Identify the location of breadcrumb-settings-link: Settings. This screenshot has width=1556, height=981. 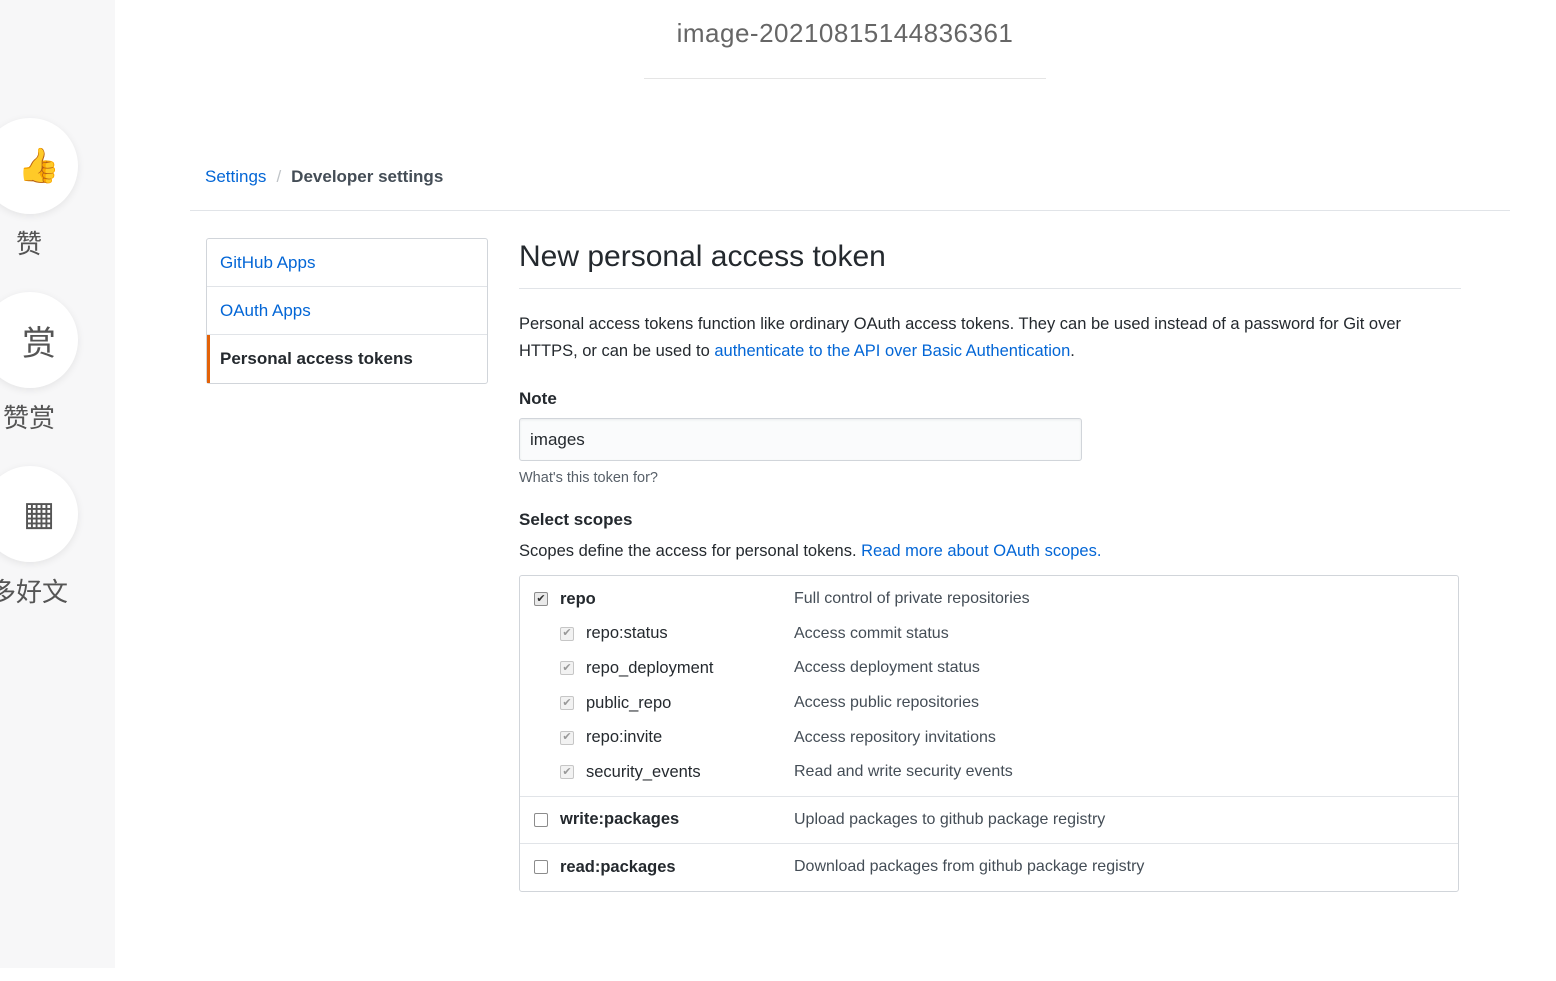
(235, 177).